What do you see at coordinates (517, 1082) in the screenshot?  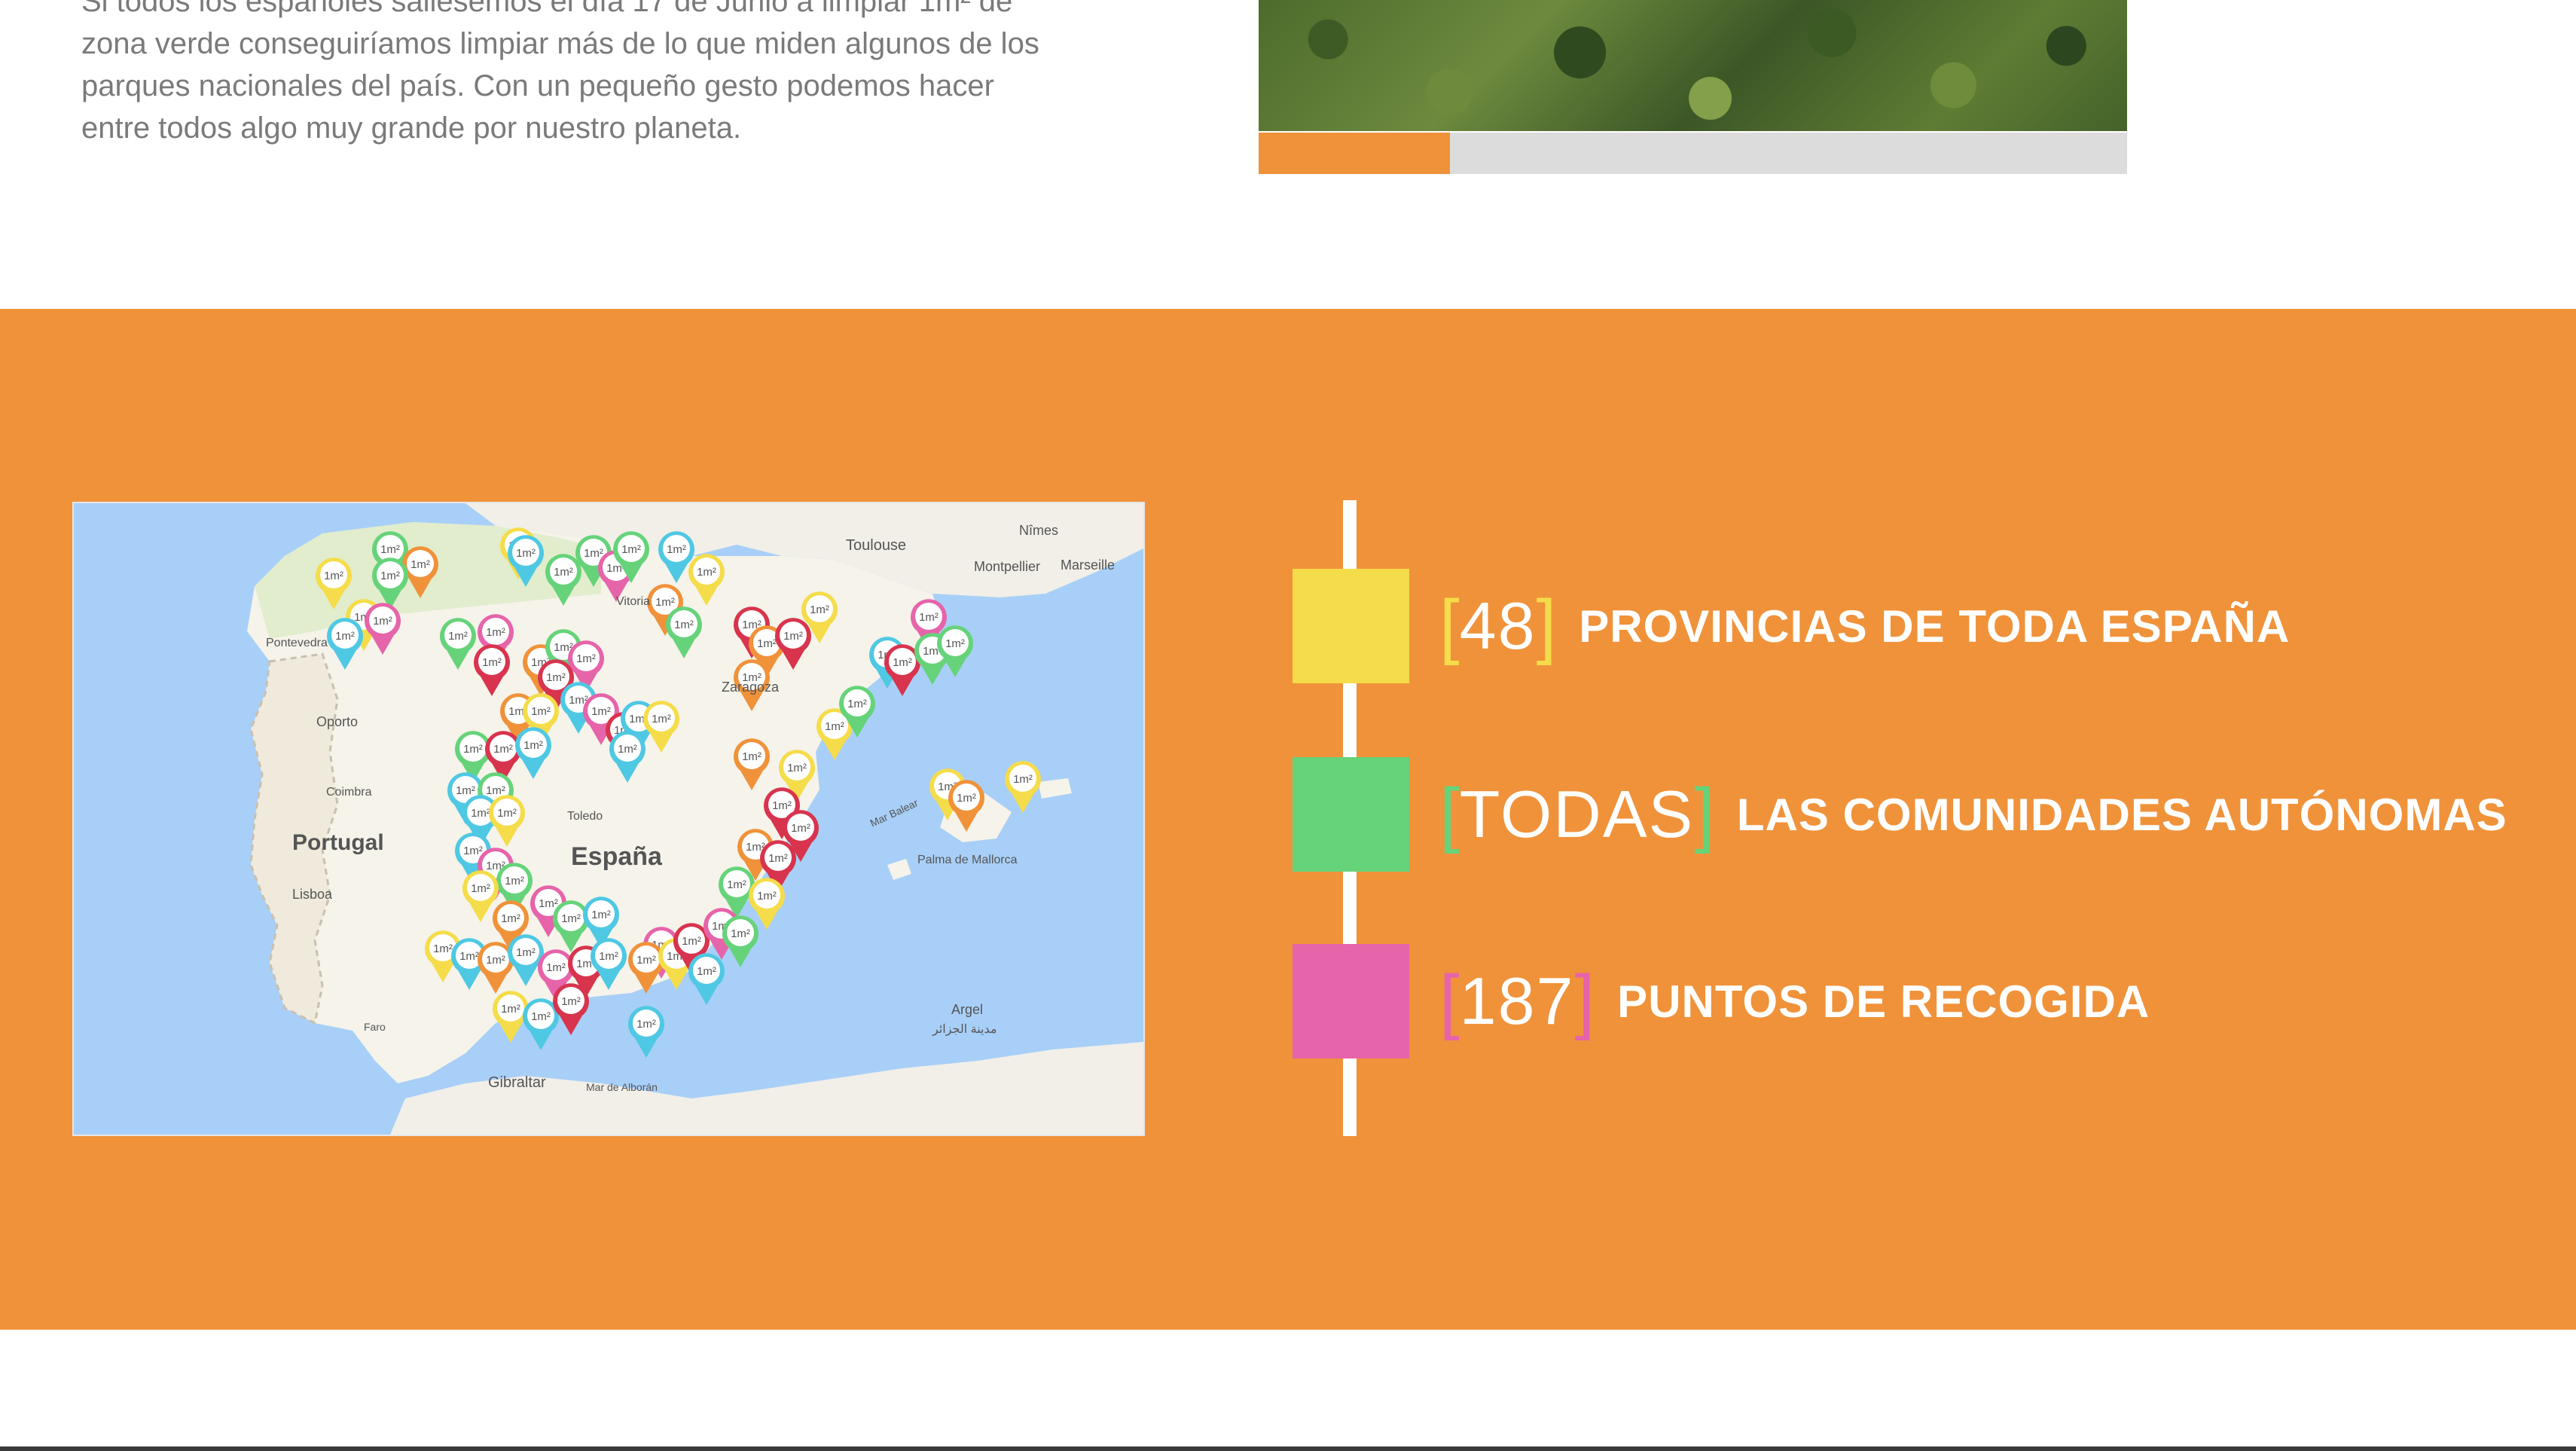 I see `map-label-gibraltar: Gibraltar` at bounding box center [517, 1082].